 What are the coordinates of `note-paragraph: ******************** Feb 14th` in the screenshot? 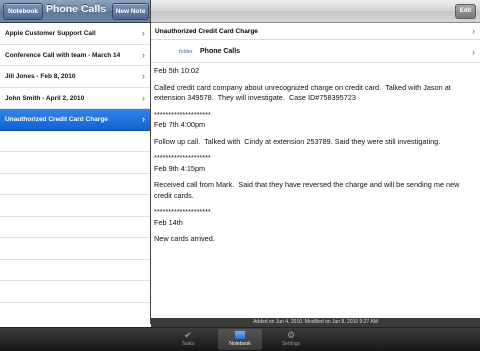 It's located at (182, 217).